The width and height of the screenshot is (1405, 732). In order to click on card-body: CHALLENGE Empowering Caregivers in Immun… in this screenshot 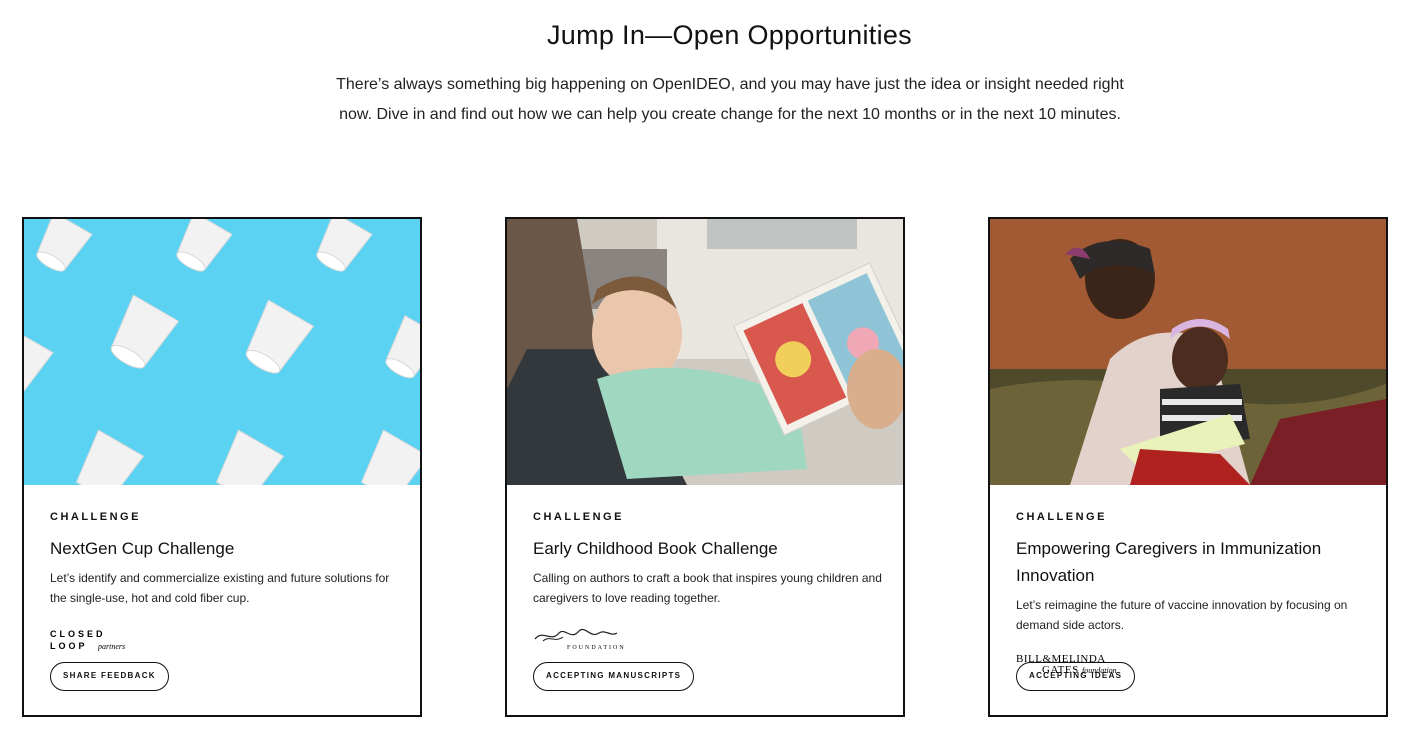, I will do `click(1191, 573)`.